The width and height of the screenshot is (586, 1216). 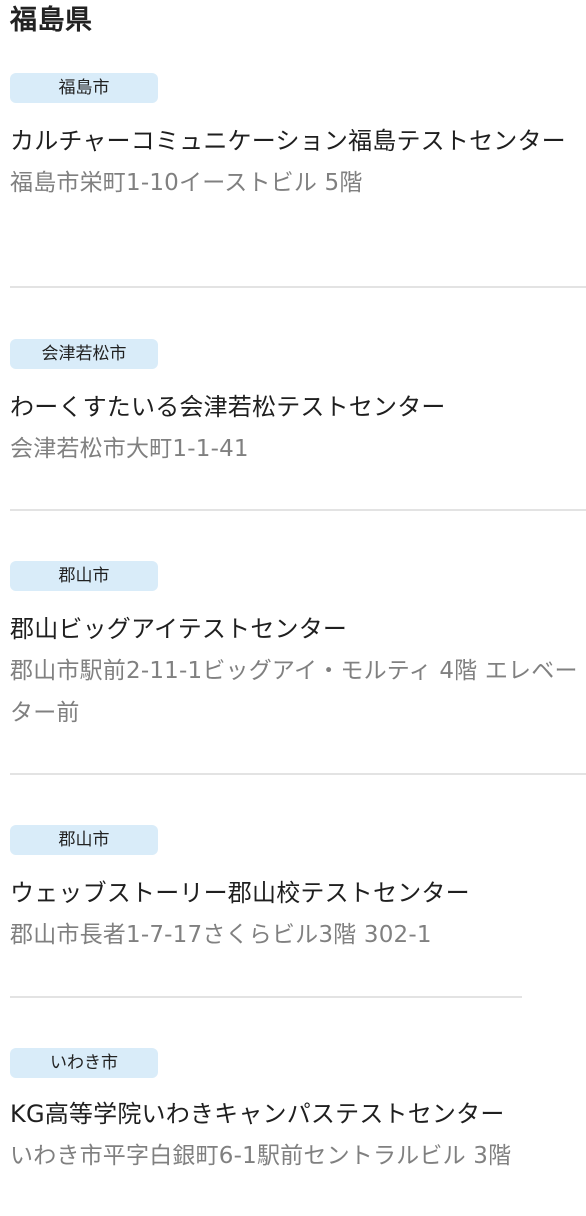 I want to click on test-center-name: カルチャーコミュニケーション福島テストセンター, so click(x=298, y=141).